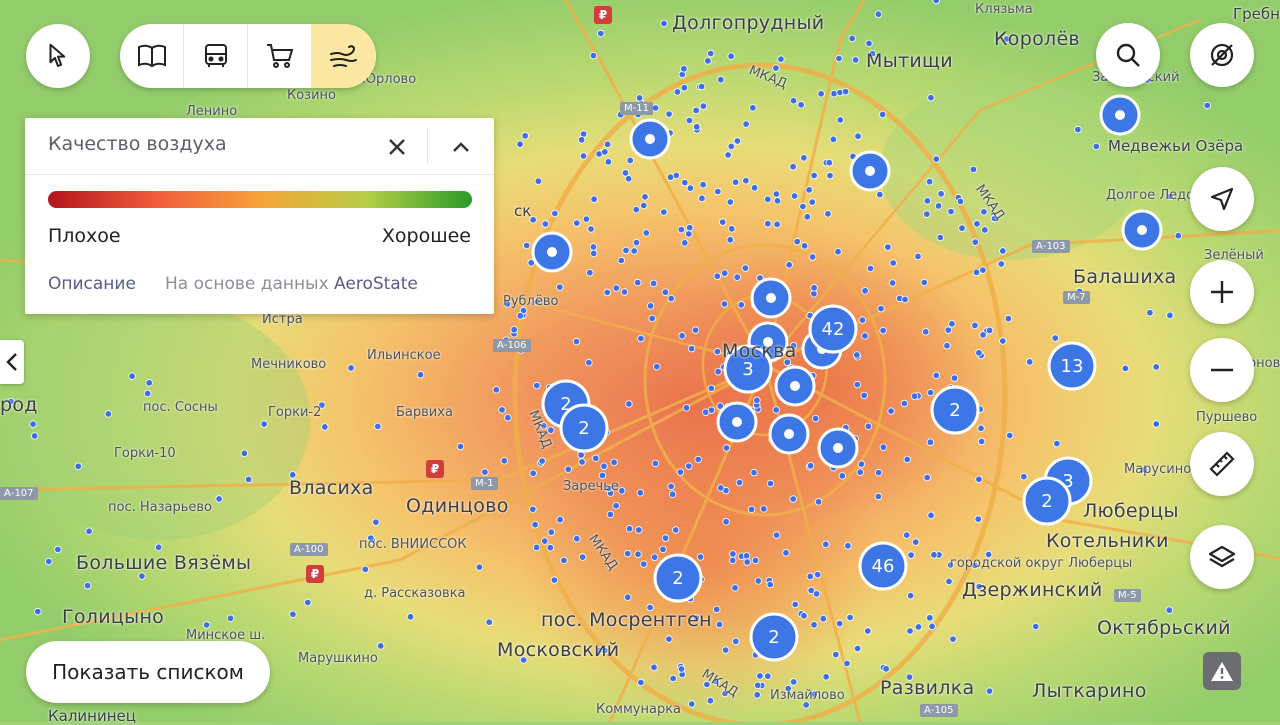 This screenshot has width=1280, height=725. What do you see at coordinates (152, 56) in the screenshot?
I see `toolbar-book-button` at bounding box center [152, 56].